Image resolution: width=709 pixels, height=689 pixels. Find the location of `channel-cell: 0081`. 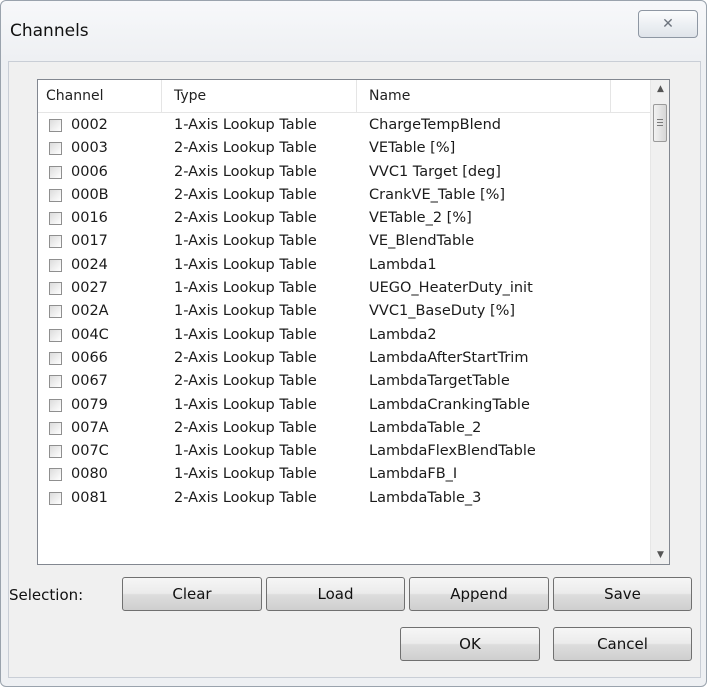

channel-cell: 0081 is located at coordinates (89, 497).